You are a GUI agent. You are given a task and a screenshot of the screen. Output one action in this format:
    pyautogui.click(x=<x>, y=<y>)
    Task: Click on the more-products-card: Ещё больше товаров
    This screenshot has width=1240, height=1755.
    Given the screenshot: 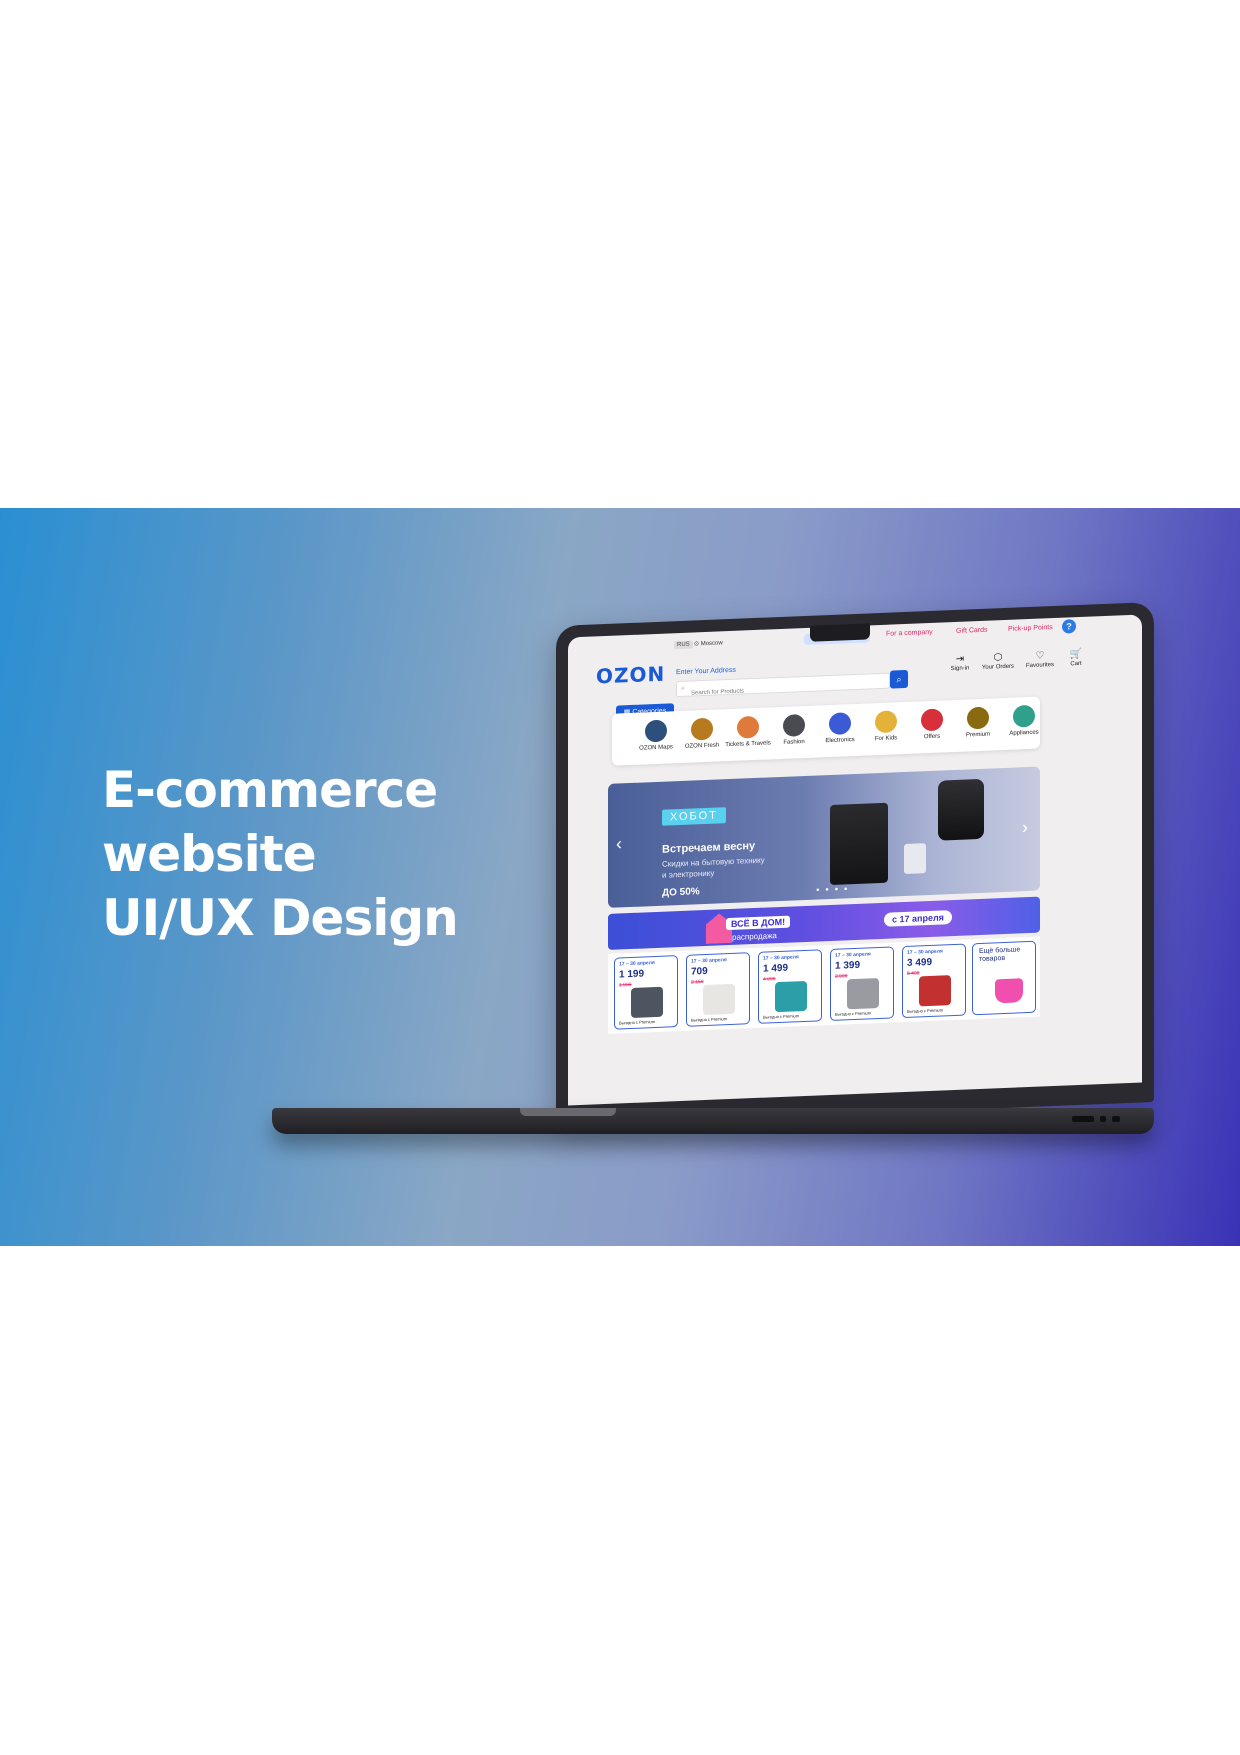 What is the action you would take?
    pyautogui.click(x=1004, y=978)
    